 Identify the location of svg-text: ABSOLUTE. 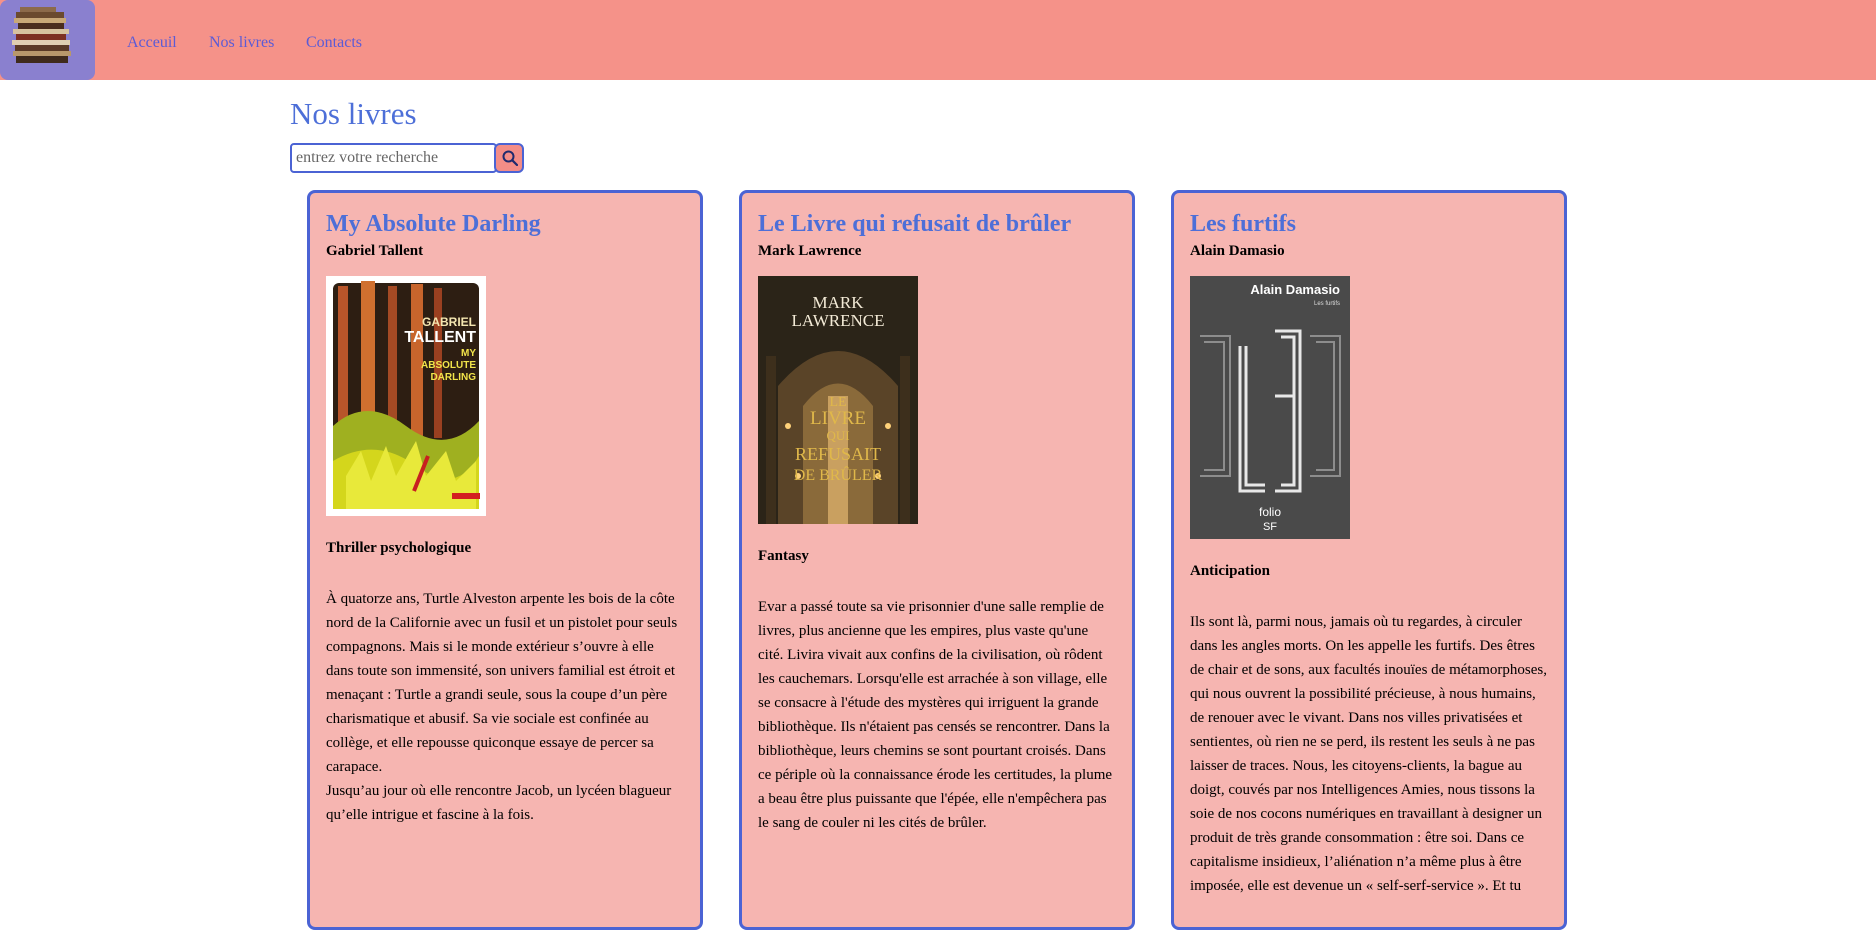
(448, 365).